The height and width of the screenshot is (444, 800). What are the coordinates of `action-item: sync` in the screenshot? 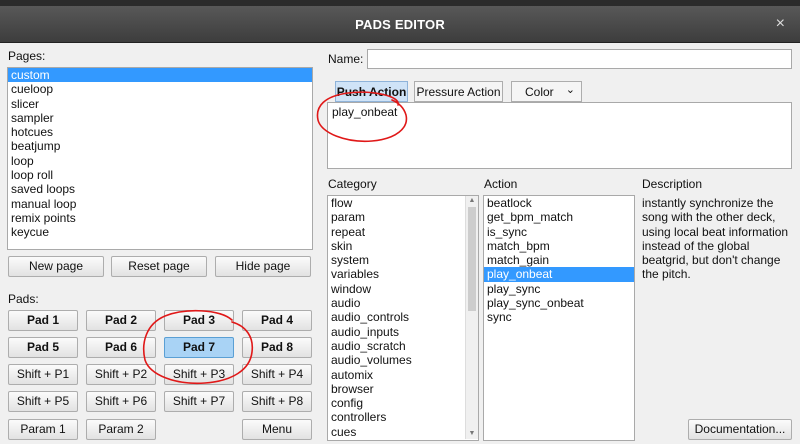 It's located at (559, 317).